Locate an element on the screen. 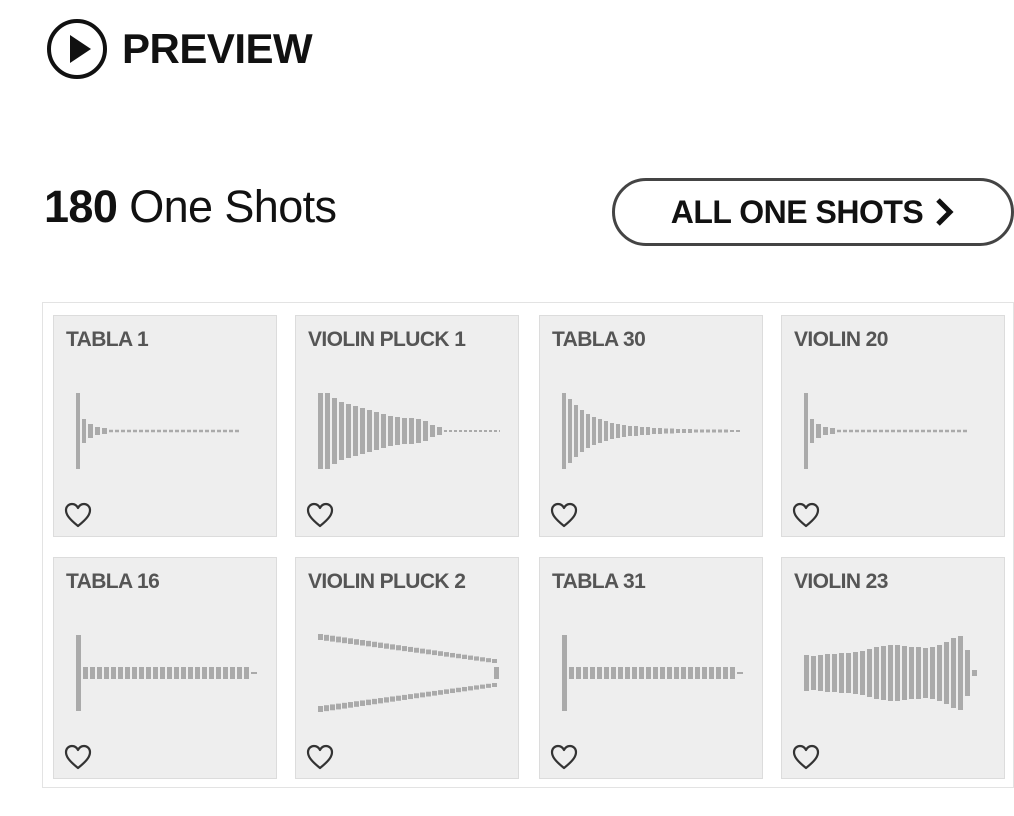 The height and width of the screenshot is (816, 1014). preview-heading: PREVIEW is located at coordinates (179, 49).